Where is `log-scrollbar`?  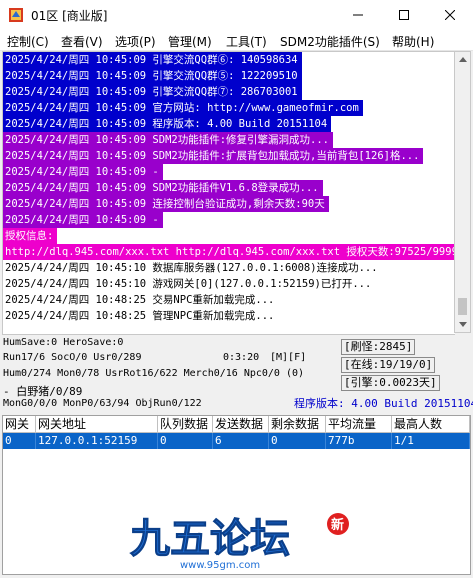
log-scrollbar is located at coordinates (462, 192).